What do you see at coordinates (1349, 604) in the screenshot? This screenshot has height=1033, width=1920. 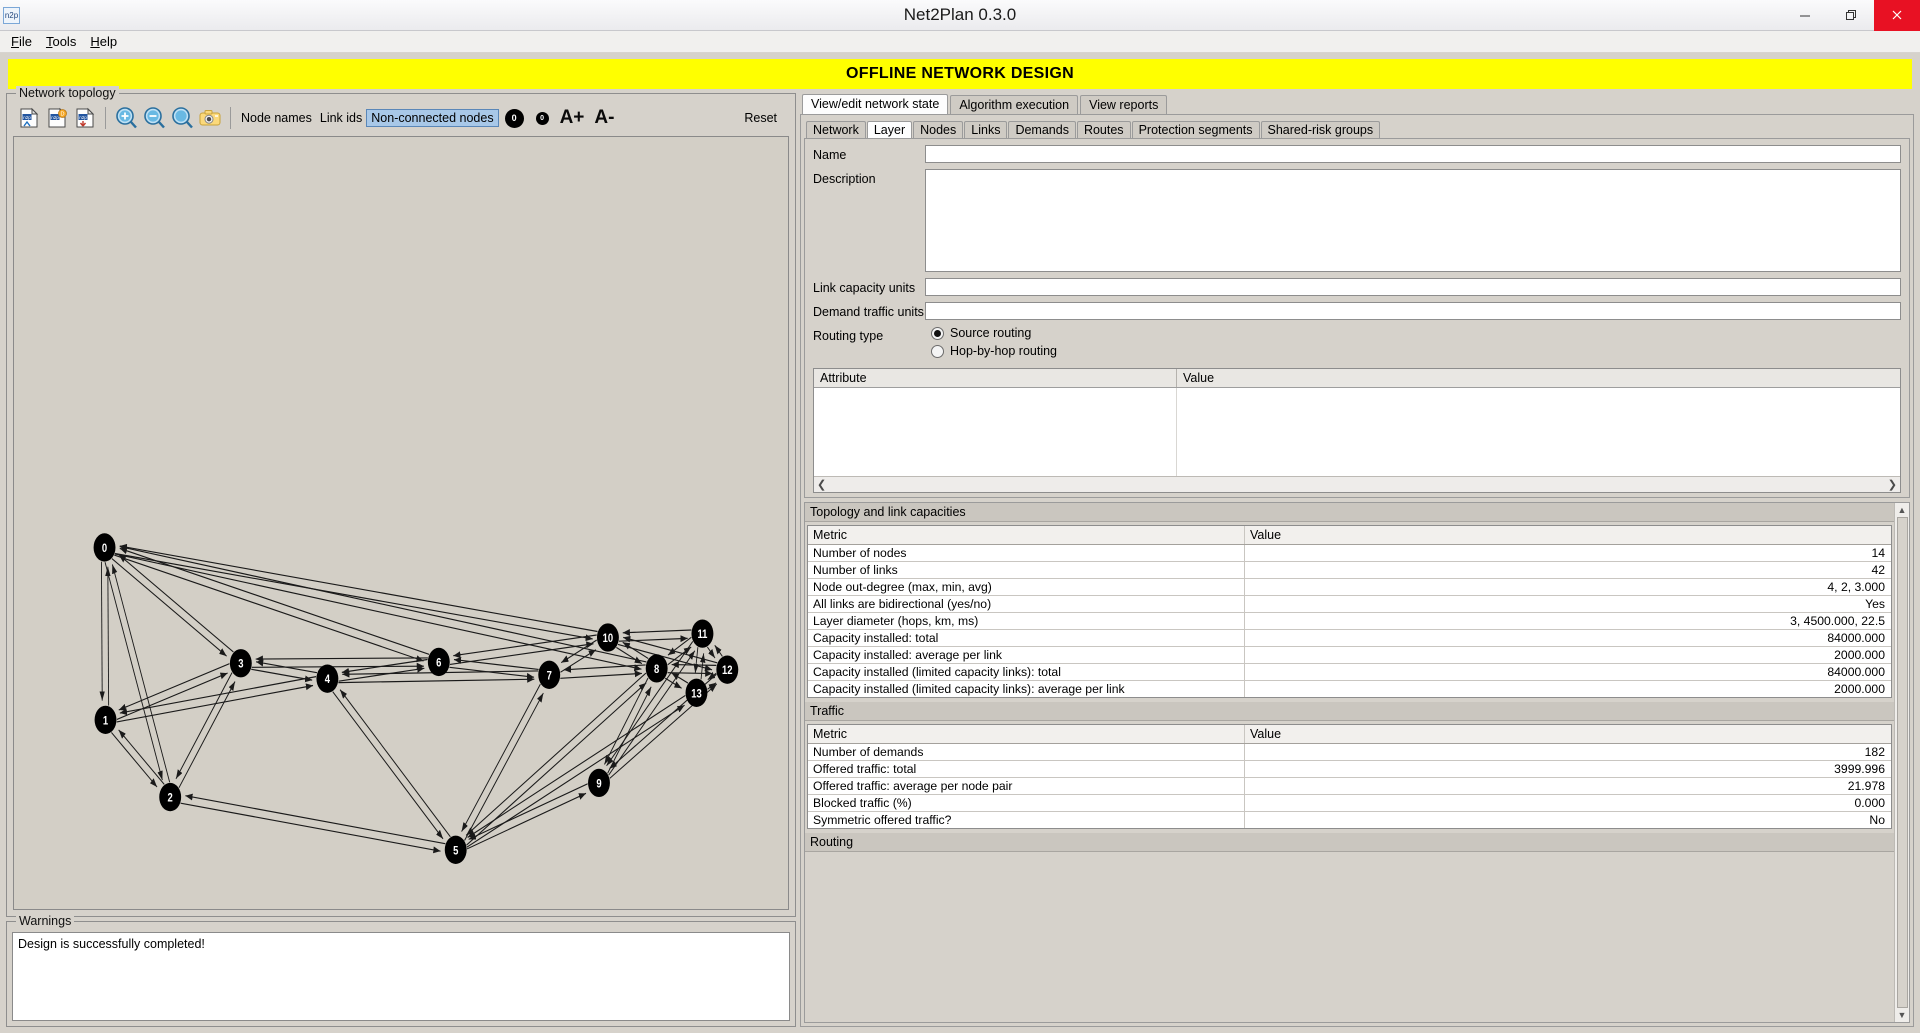 I see `table-row: All links are bidirectional (yes/no) Yes` at bounding box center [1349, 604].